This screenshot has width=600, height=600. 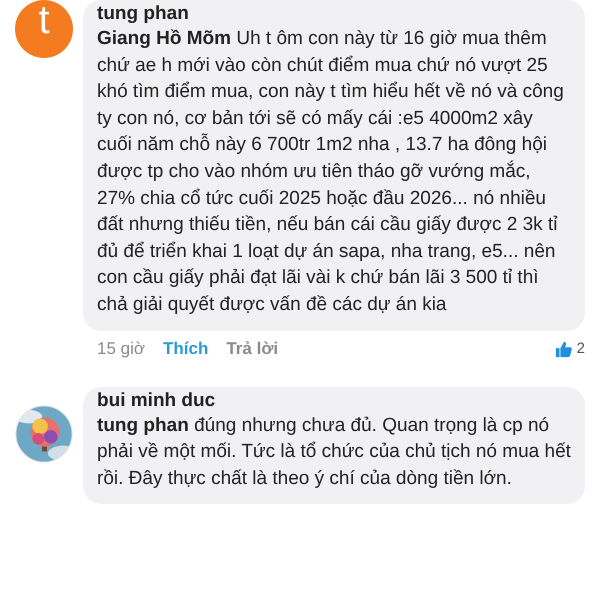 What do you see at coordinates (334, 452) in the screenshot?
I see `comment-text: tung phan đúng nhưng chưa đủ. Quan trọng là cp nó phải về một mối. Tức là tổ chức của chủ tịch nó mua hết rồi. Đây thực chất là theo ý chí của dòng tiền lớn.` at bounding box center [334, 452].